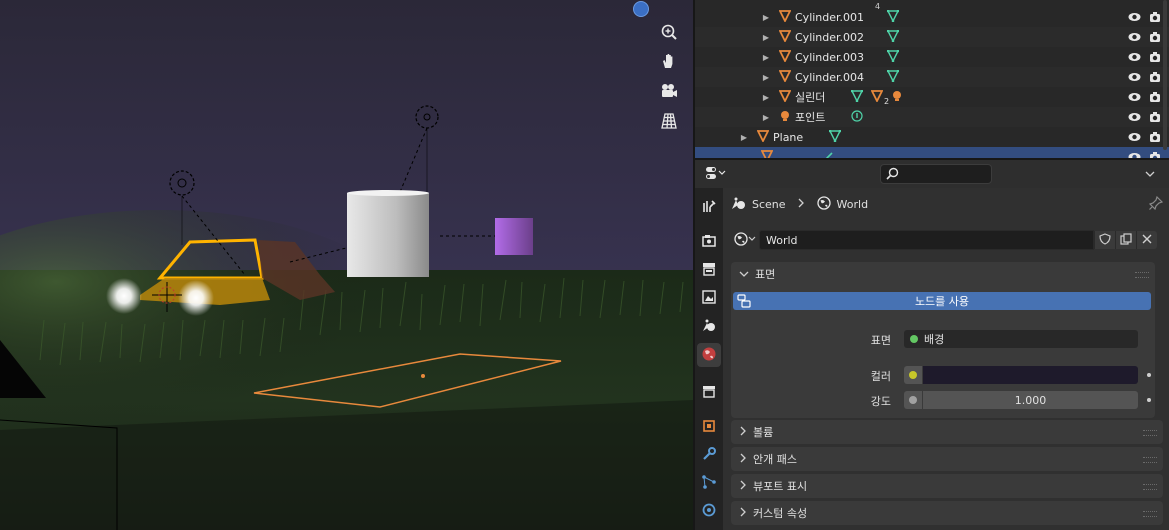 This screenshot has width=1169, height=530. What do you see at coordinates (936, 174) in the screenshot?
I see `property-search-input` at bounding box center [936, 174].